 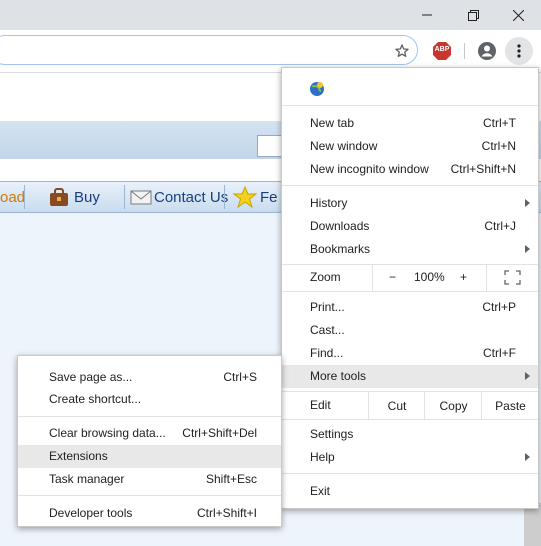 I want to click on nav-buy: Buy, so click(x=74, y=197).